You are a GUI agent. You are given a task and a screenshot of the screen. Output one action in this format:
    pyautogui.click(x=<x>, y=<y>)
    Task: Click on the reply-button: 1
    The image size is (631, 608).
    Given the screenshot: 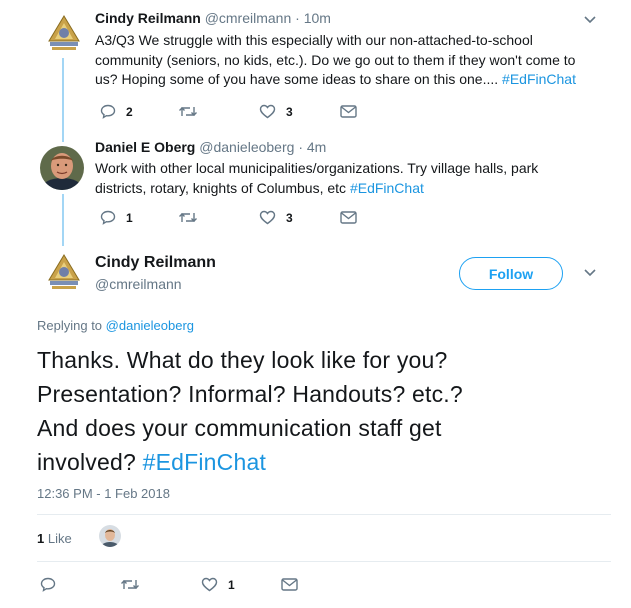 What is the action you would take?
    pyautogui.click(x=116, y=217)
    